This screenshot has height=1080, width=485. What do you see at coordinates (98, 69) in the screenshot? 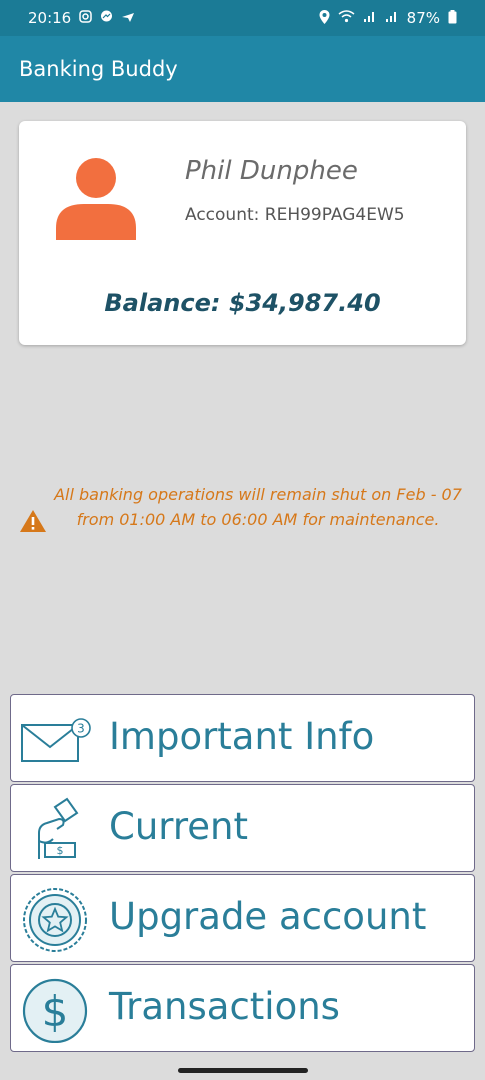
I see `app-title: Banking Buddy` at bounding box center [98, 69].